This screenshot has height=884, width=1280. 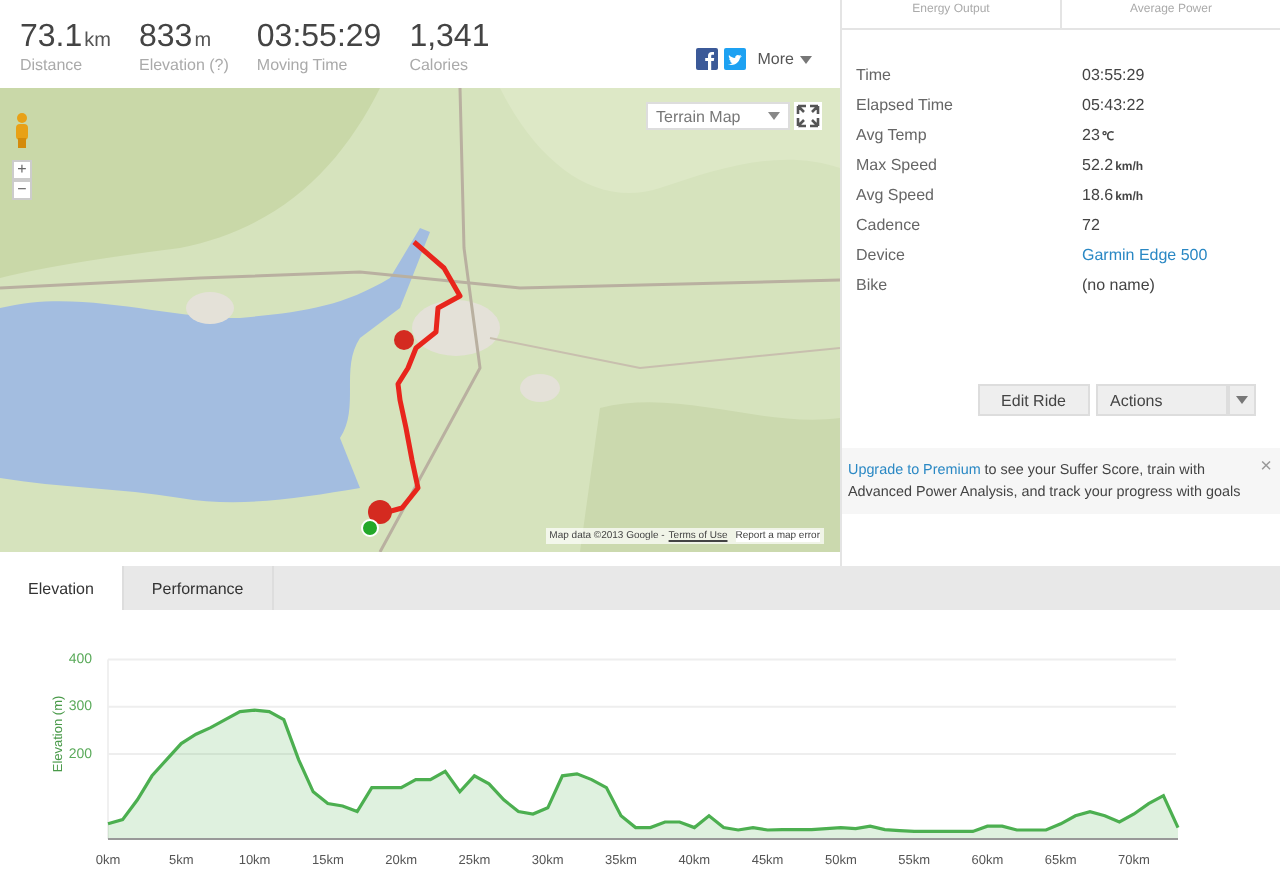 I want to click on stat-unit: km, so click(x=97, y=41).